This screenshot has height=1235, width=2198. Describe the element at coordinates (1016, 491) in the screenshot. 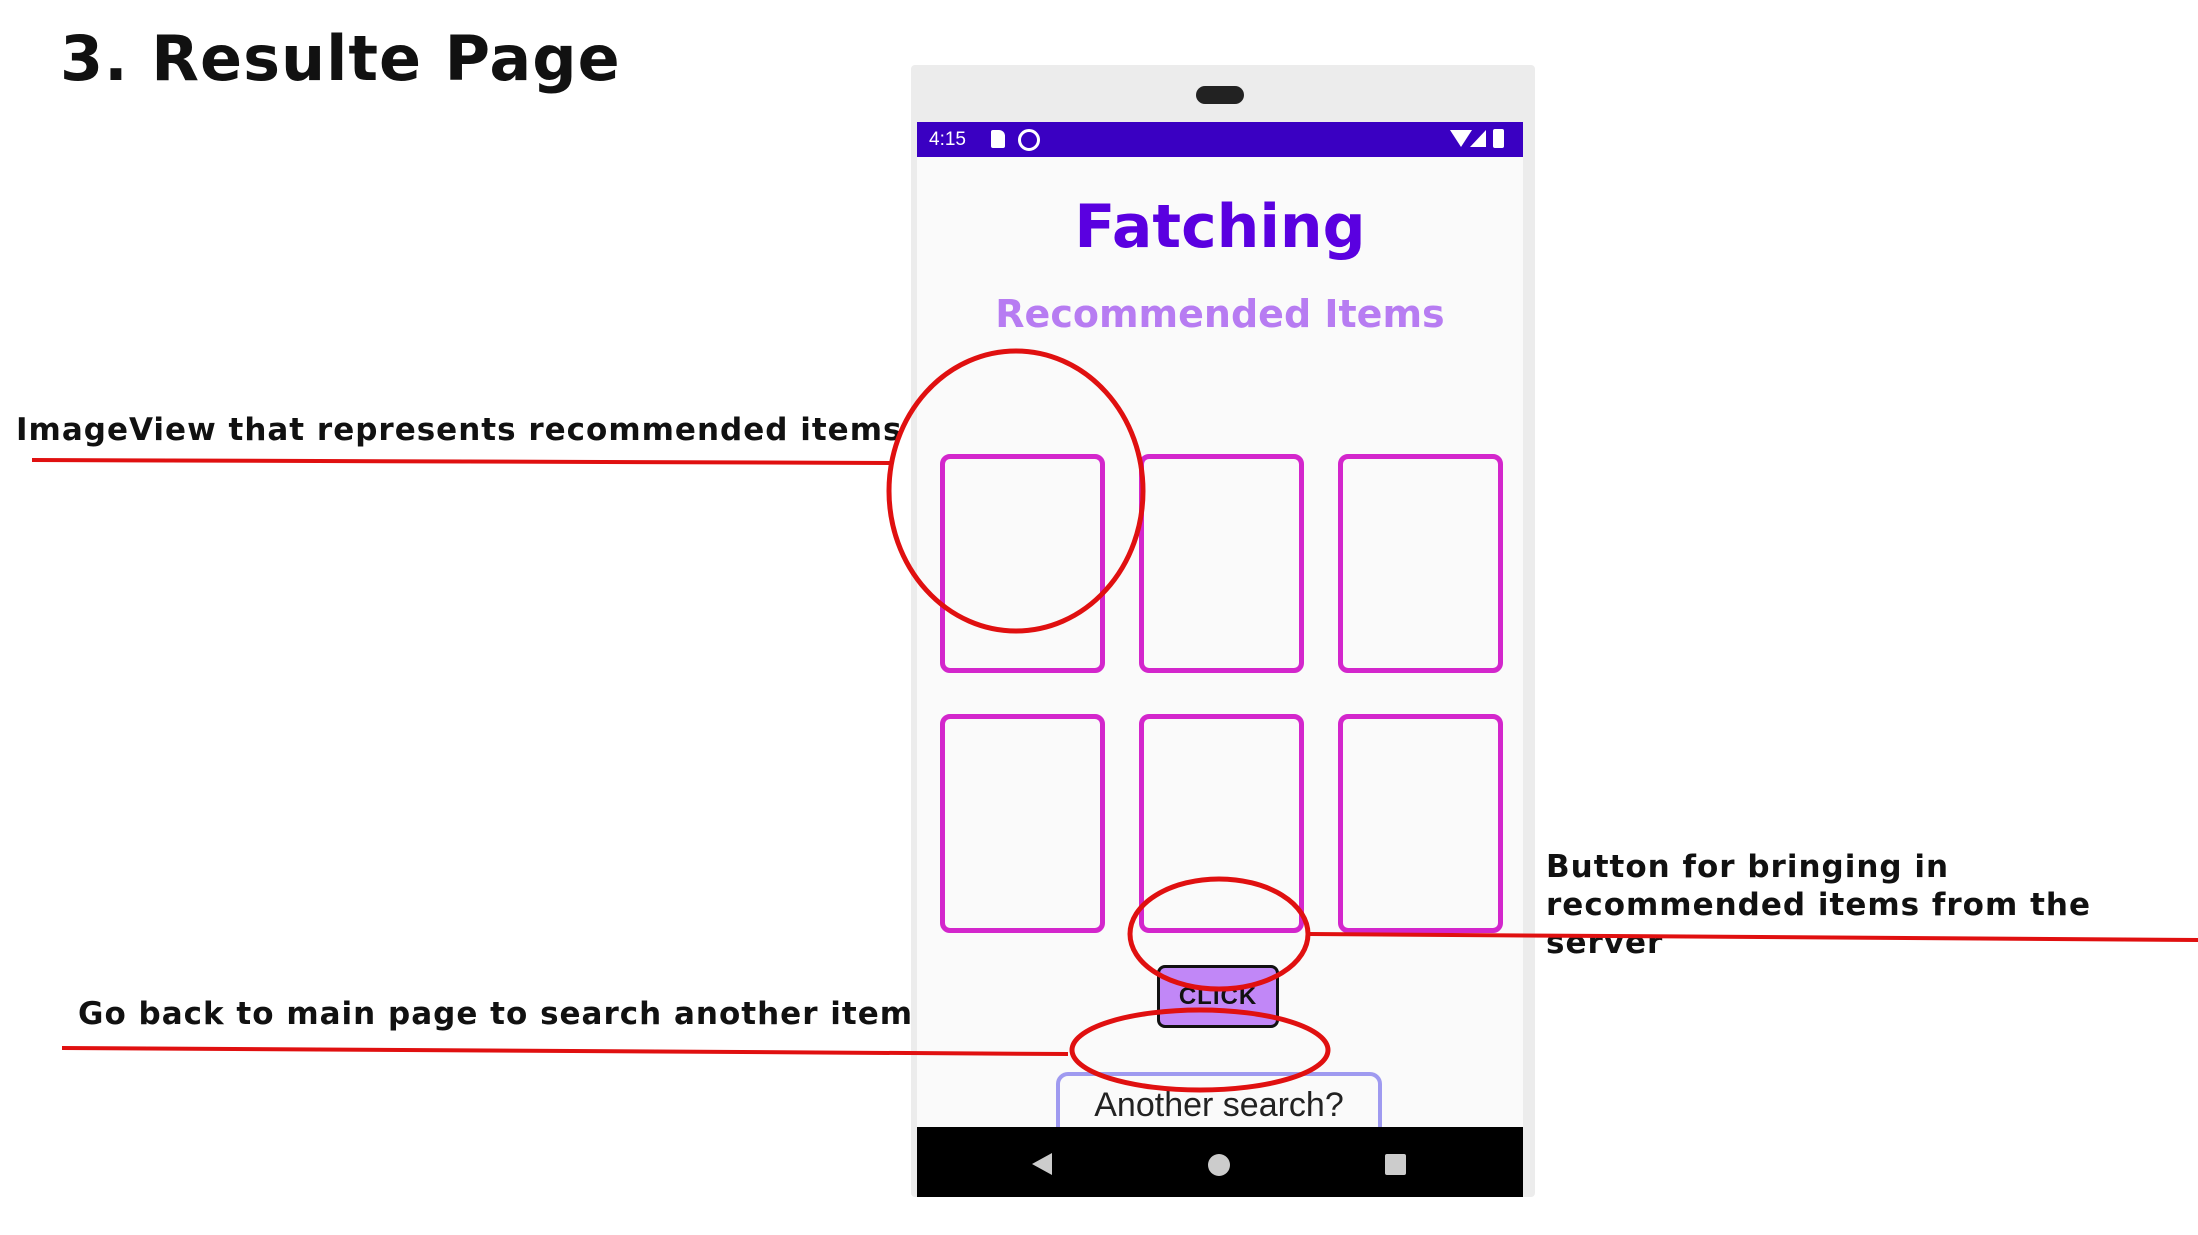

I see `imageview-highlight-circle` at that location.